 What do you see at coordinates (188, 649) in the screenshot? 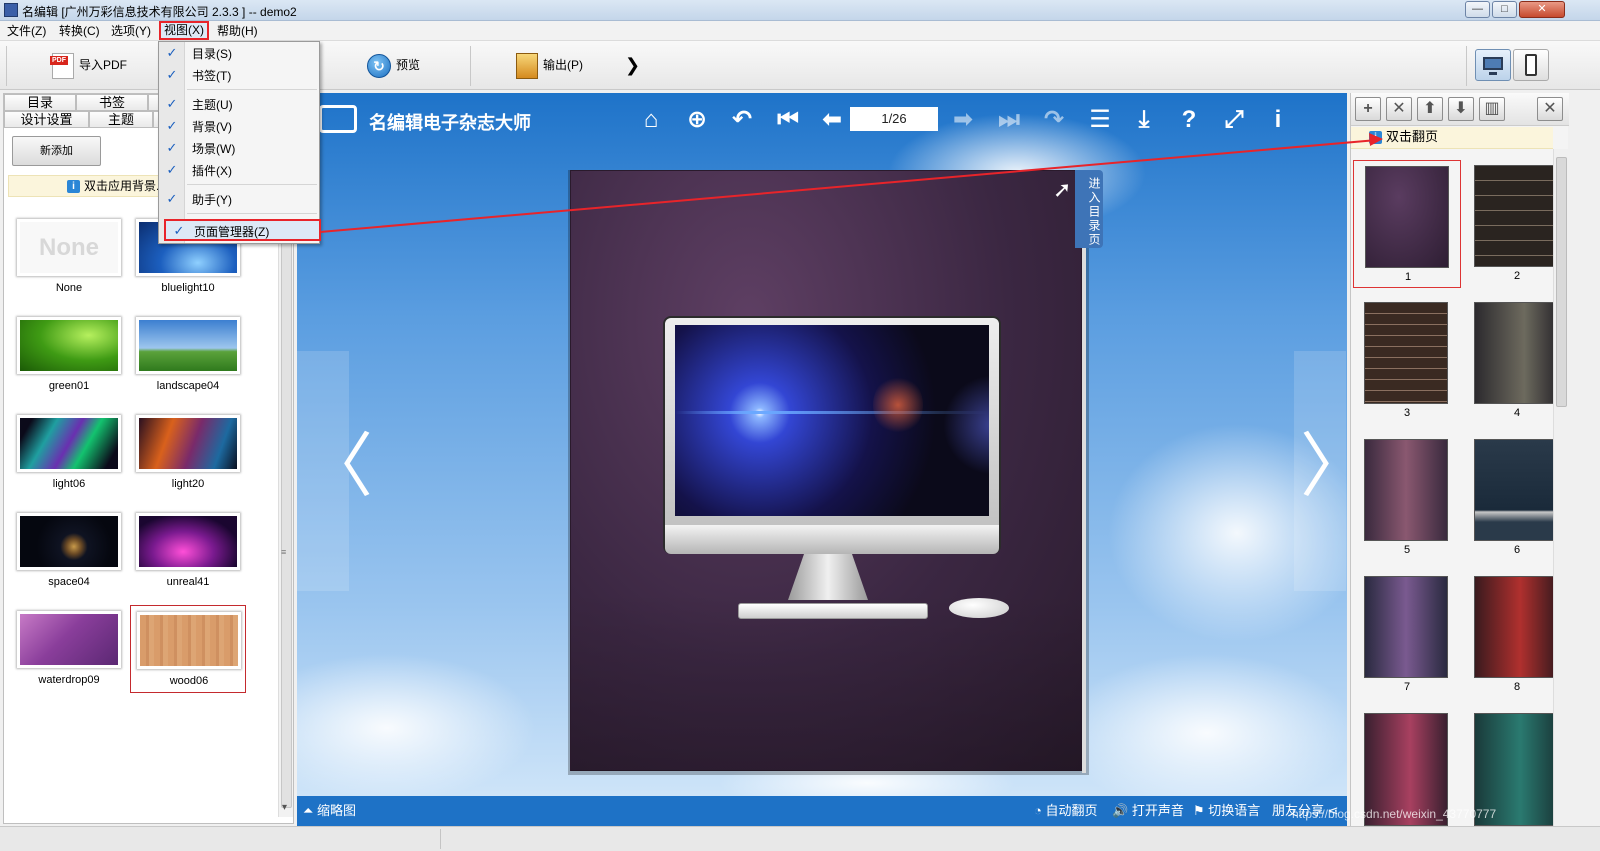
I see `background-thumb-wood06: wood06` at bounding box center [188, 649].